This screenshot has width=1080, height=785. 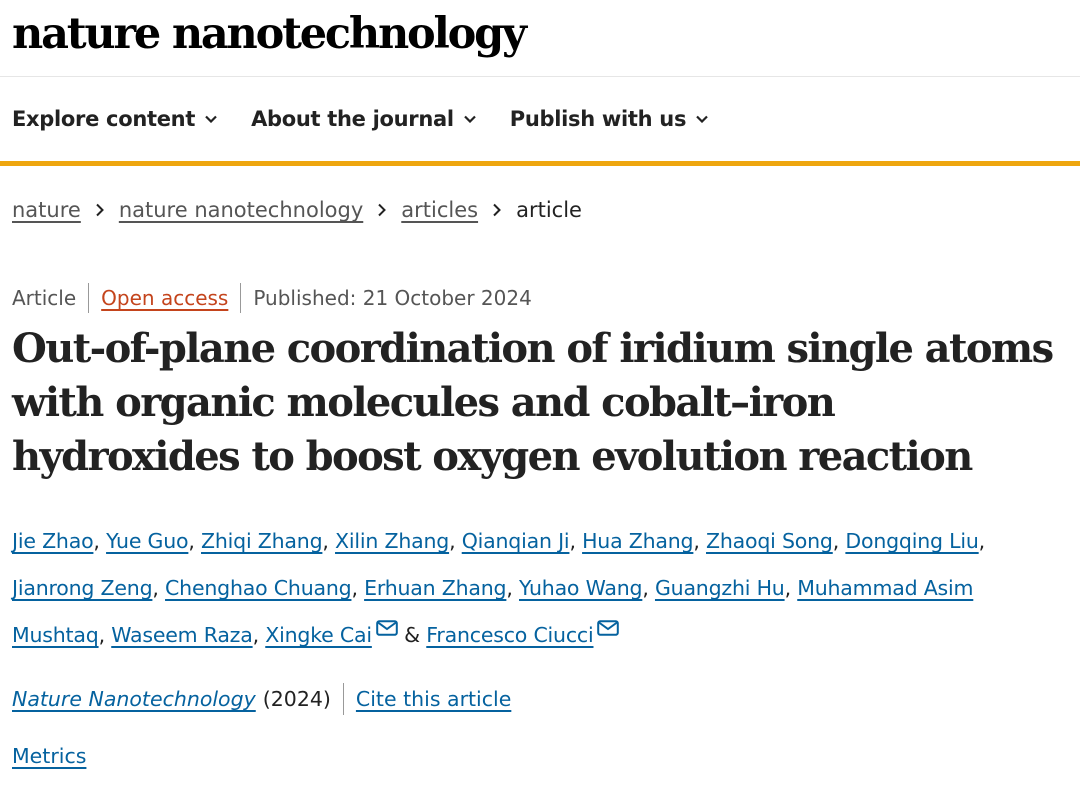 I want to click on site-logo: nature nanotechnology, so click(x=269, y=34).